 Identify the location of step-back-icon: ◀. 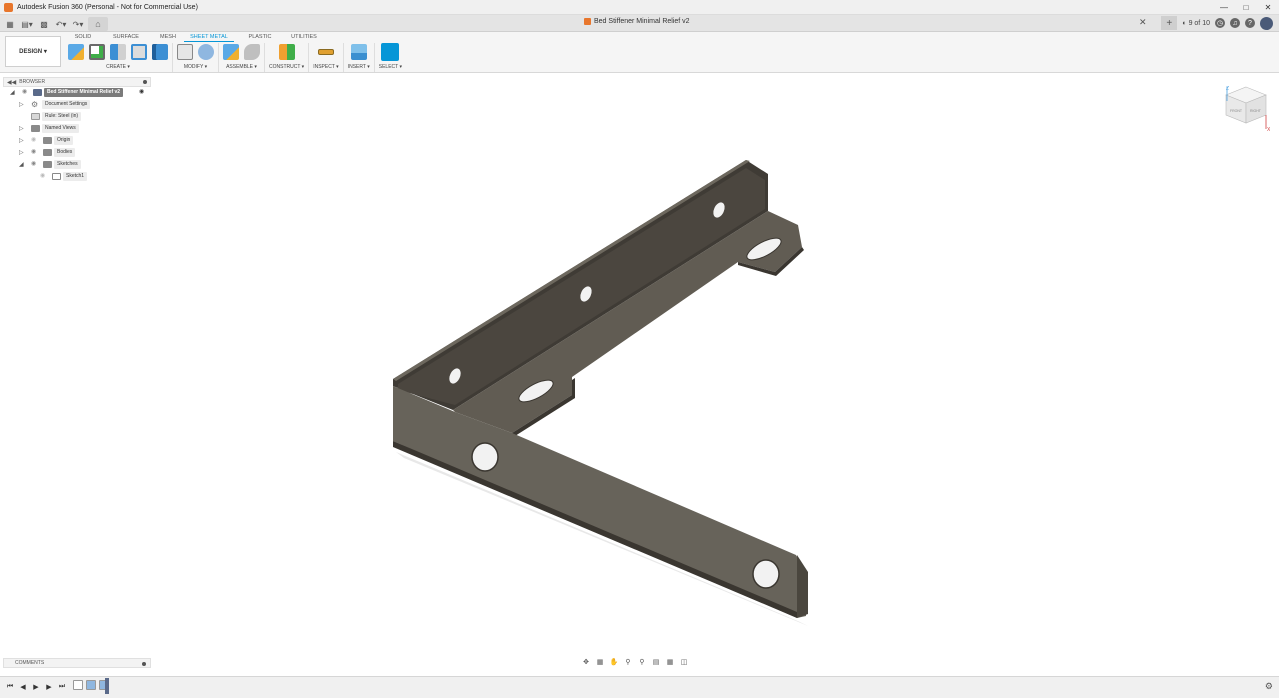
(23, 686).